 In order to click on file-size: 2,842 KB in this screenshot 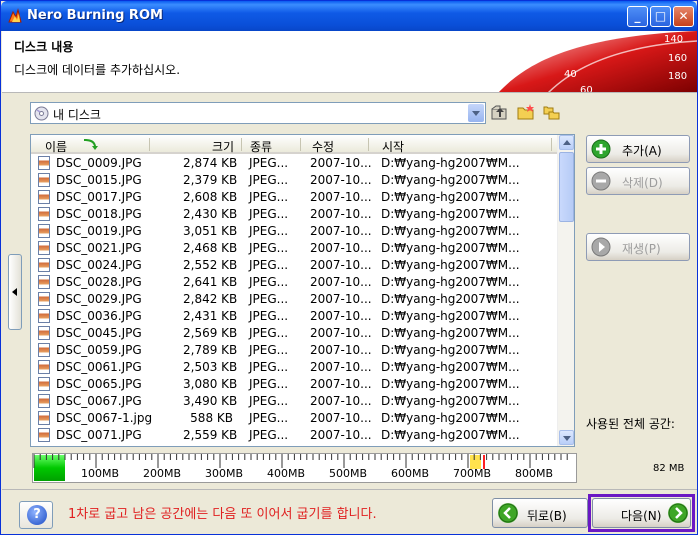, I will do `click(210, 299)`.